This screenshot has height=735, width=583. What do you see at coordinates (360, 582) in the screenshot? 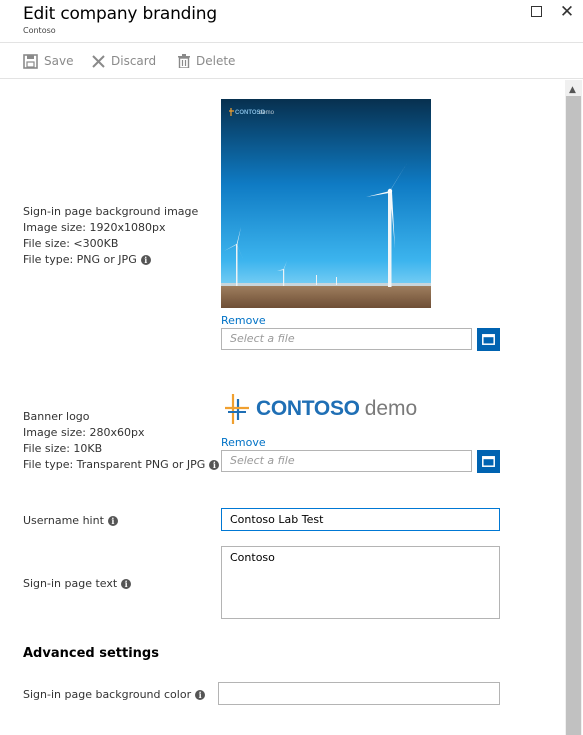
I see `signin-text-textarea: Contoso` at bounding box center [360, 582].